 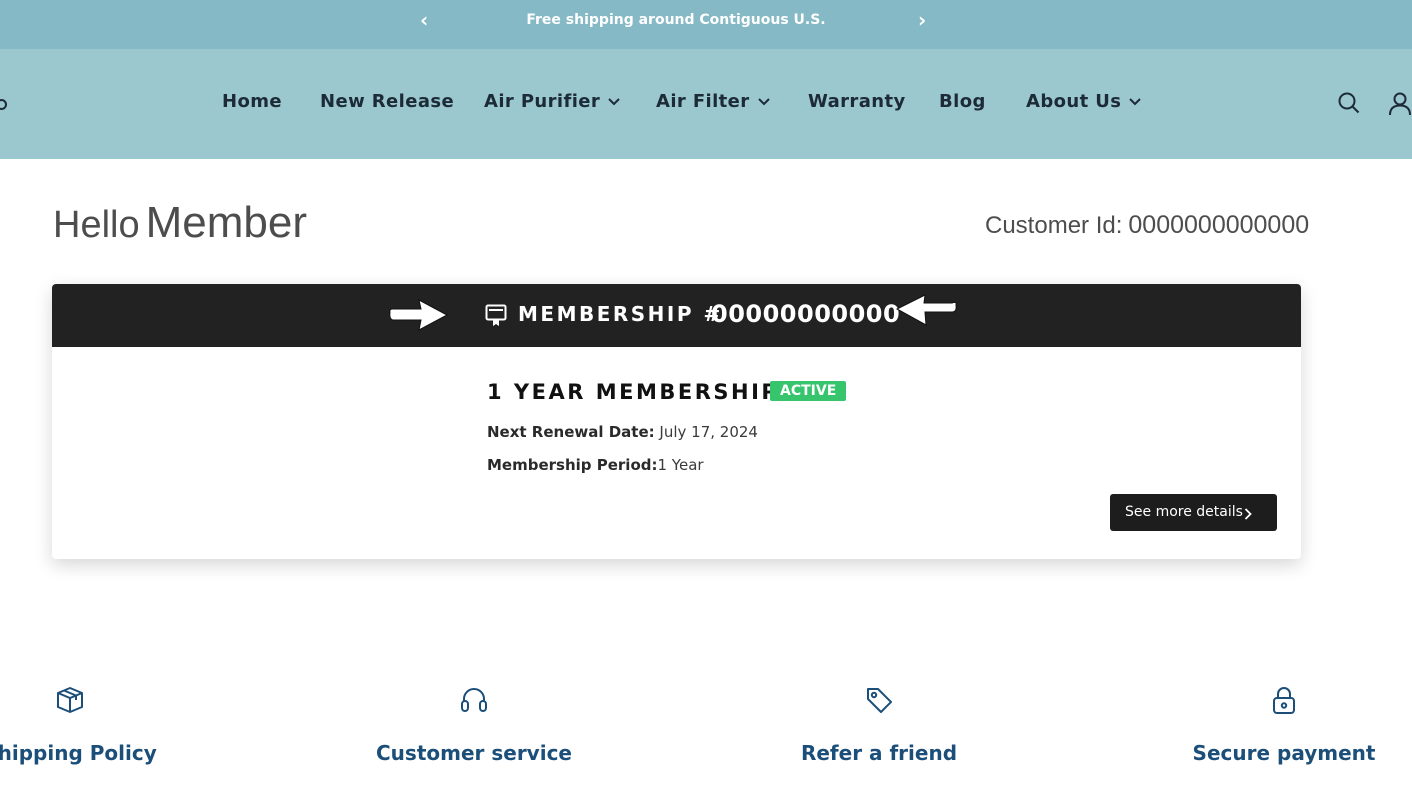 I want to click on feature-refer-a-friend: Refer a friend, so click(x=879, y=725).